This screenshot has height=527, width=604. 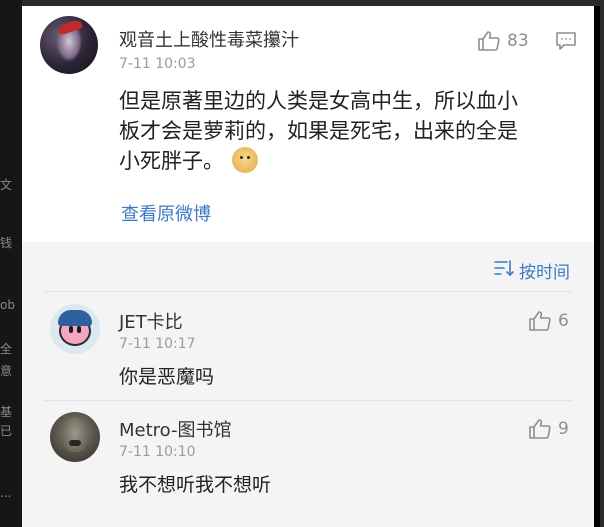 I want to click on like-count: 6, so click(x=563, y=321).